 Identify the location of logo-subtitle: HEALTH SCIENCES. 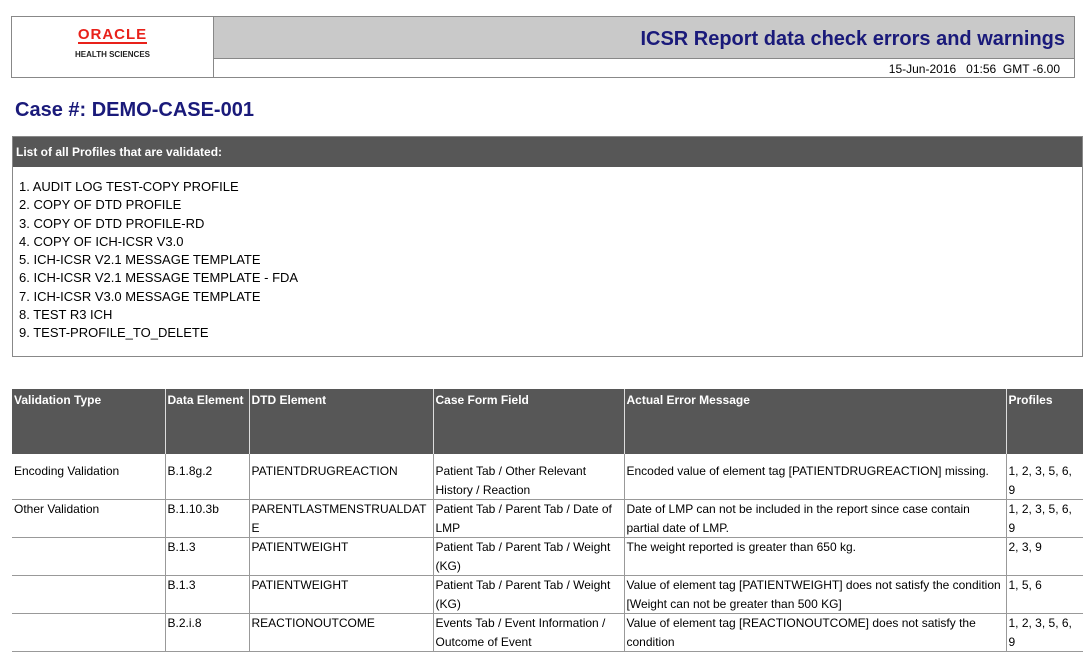
(112, 54).